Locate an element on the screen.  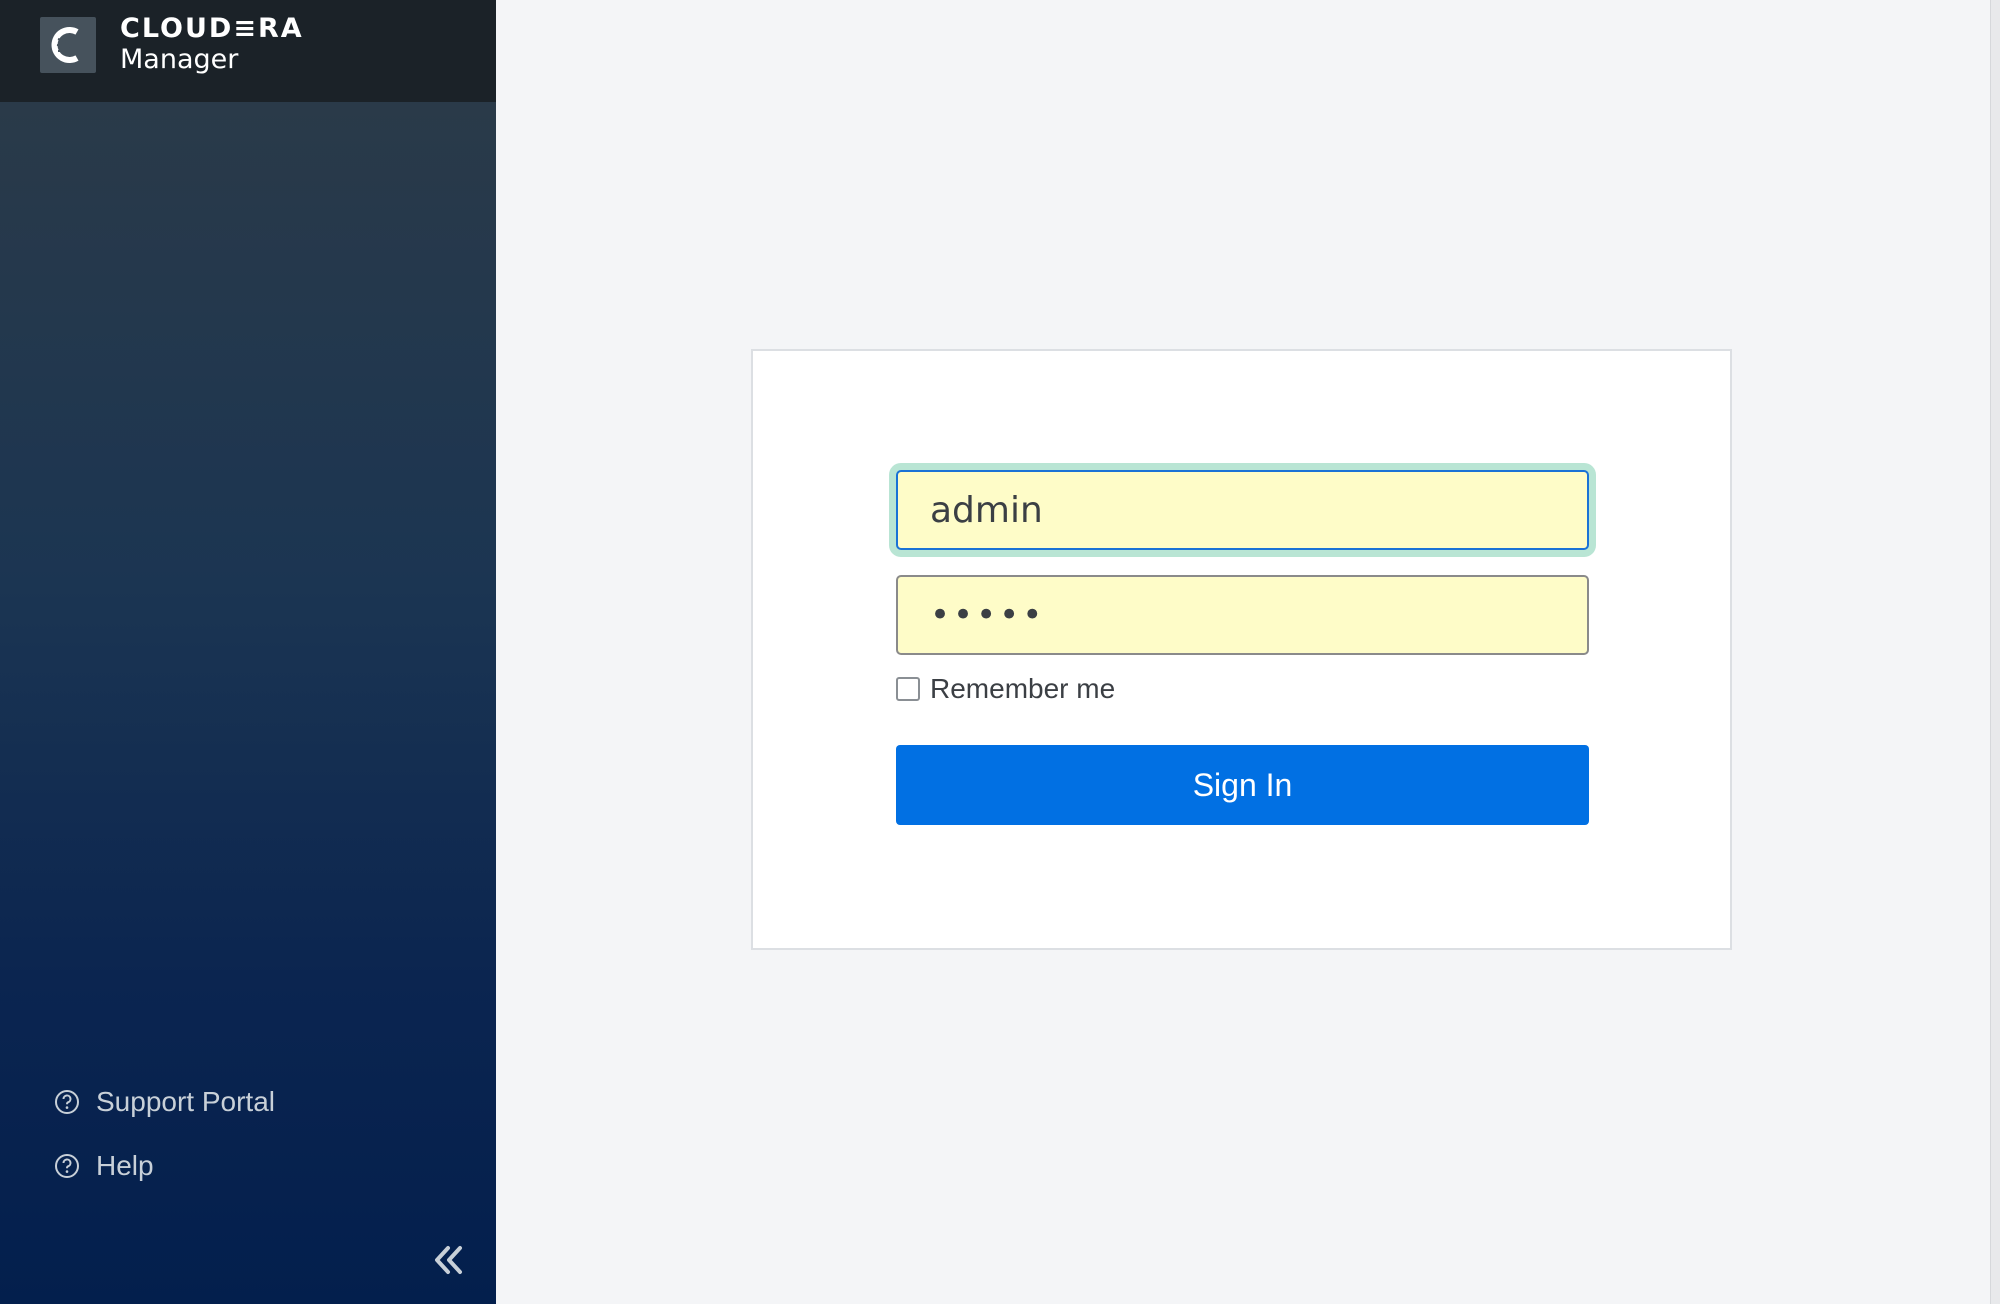
double-chevron-left-icon is located at coordinates (448, 1260).